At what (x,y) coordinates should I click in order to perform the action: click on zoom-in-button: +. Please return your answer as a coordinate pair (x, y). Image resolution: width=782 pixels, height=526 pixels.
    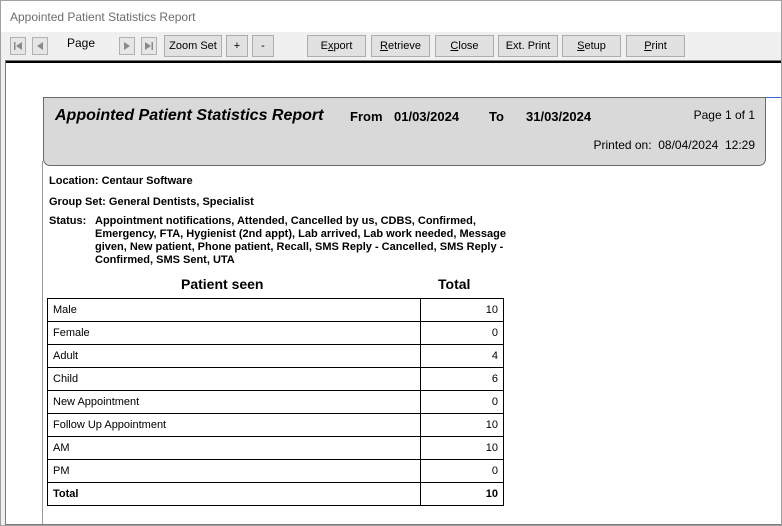
    Looking at the image, I should click on (237, 46).